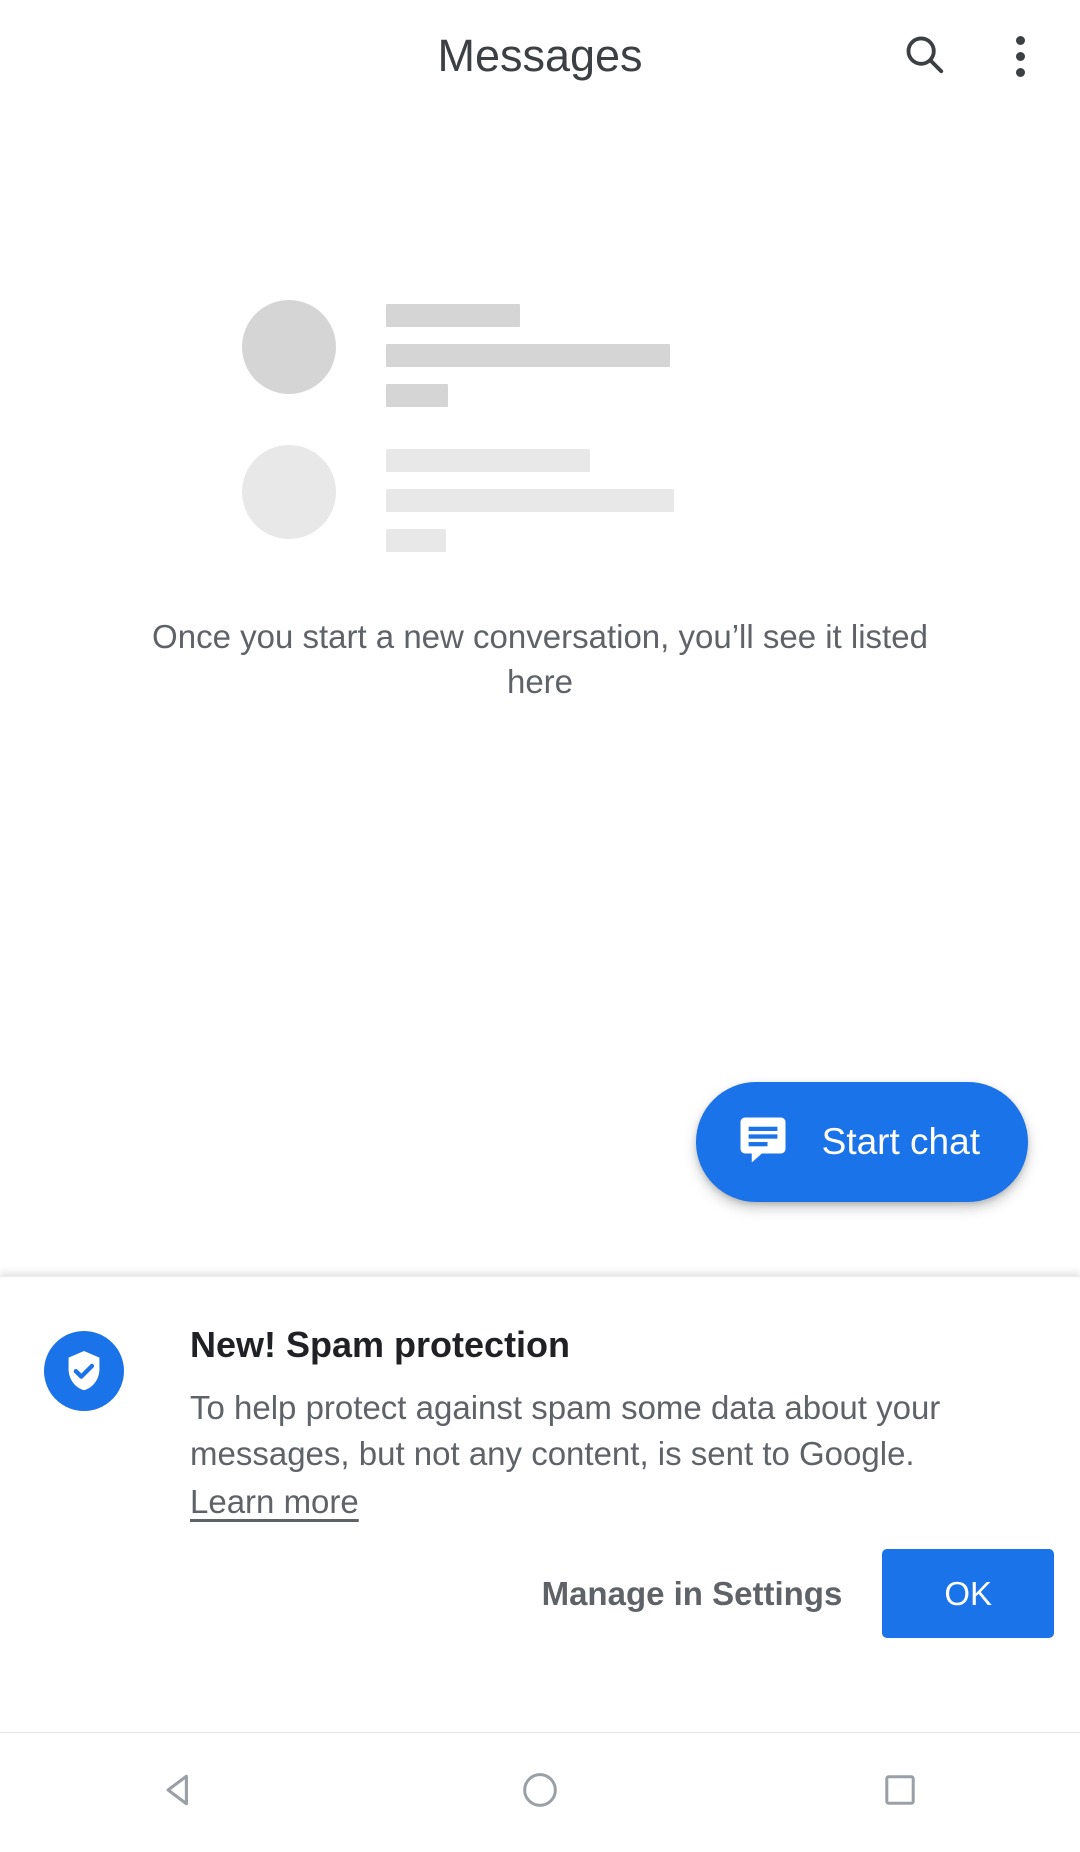 The image size is (1080, 1852). I want to click on more-vert-icon, so click(1020, 56).